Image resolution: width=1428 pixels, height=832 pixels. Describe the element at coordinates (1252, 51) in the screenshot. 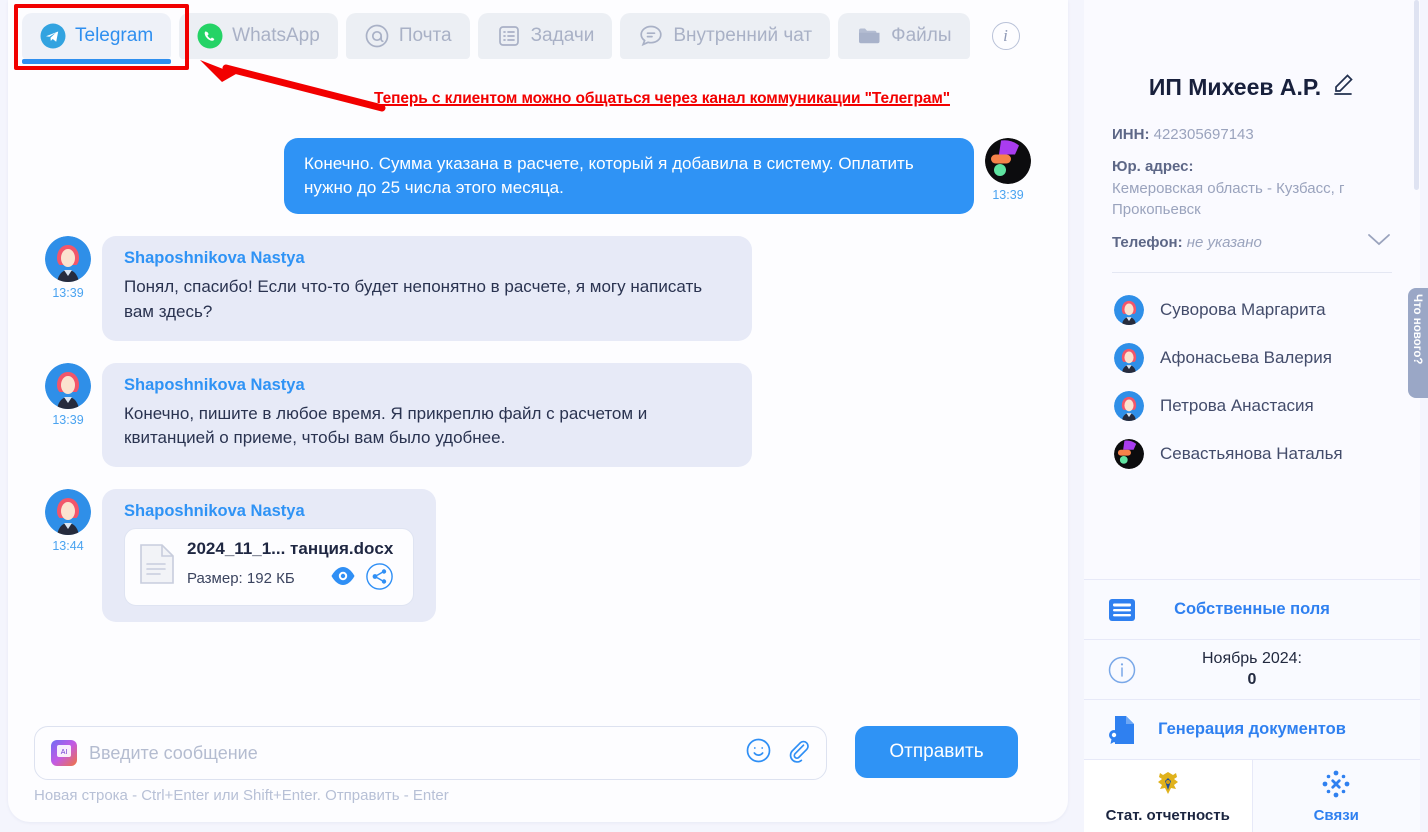

I see `client-header: ИП Михеев А.Р.` at that location.